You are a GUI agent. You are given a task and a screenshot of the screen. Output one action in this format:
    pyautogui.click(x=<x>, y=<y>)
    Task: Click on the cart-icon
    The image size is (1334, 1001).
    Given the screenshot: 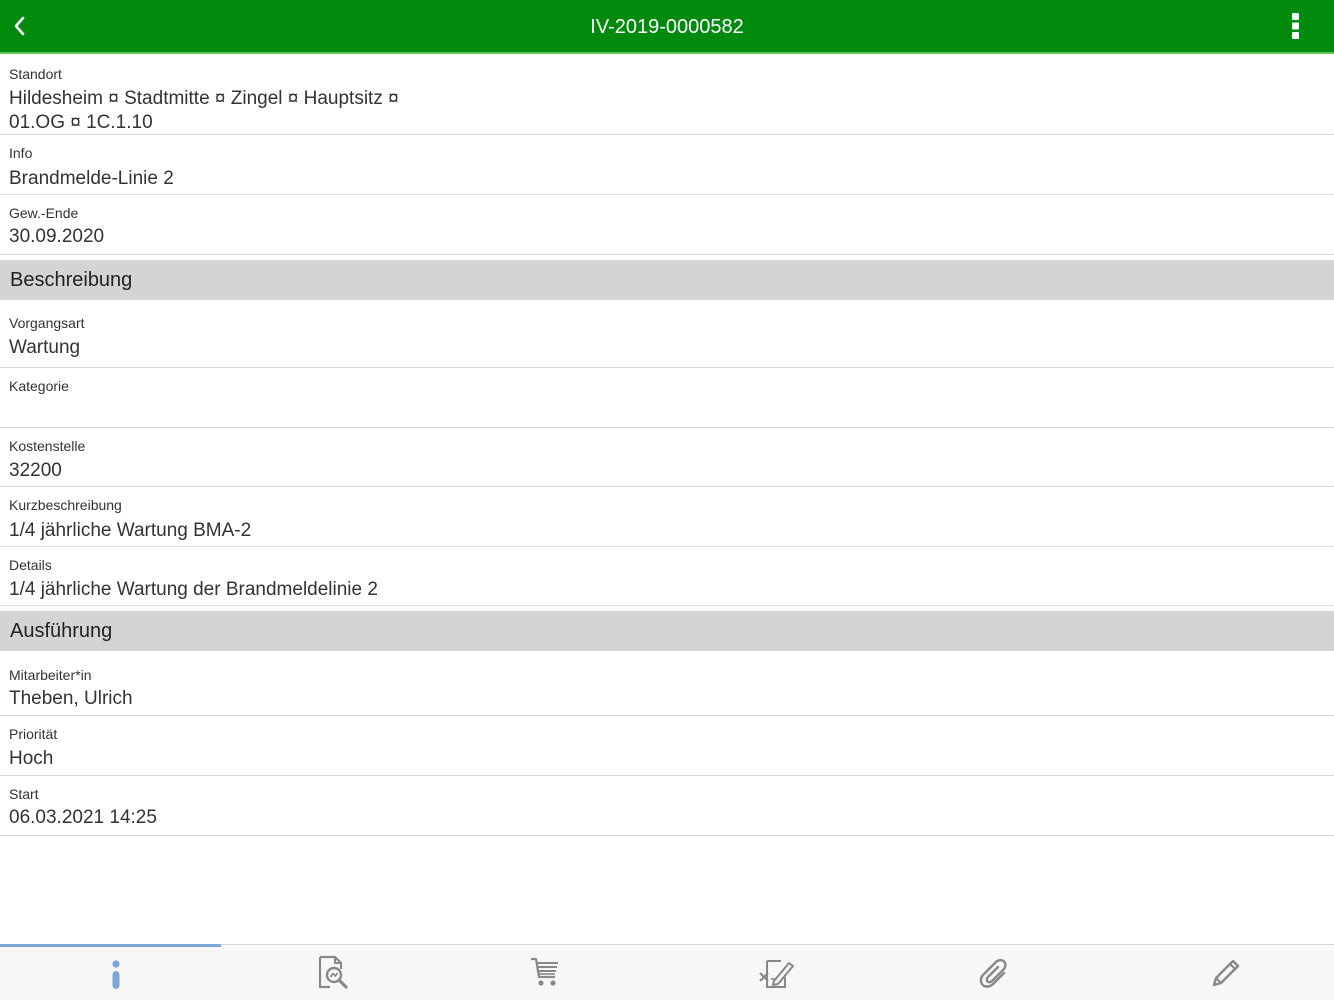 What is the action you would take?
    pyautogui.click(x=544, y=971)
    